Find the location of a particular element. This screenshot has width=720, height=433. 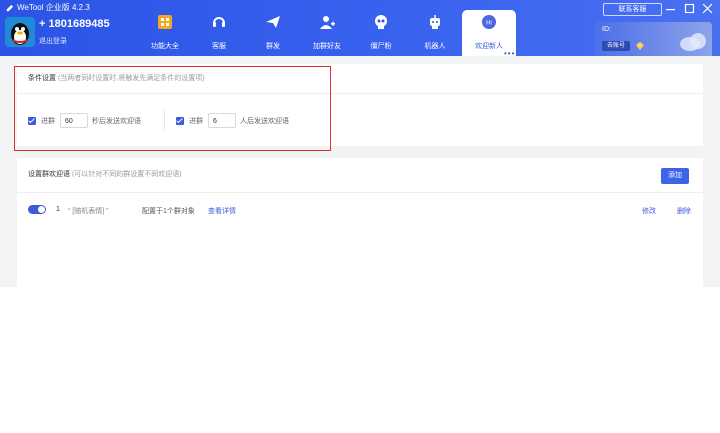

chat-icon: Hi is located at coordinates (489, 22).